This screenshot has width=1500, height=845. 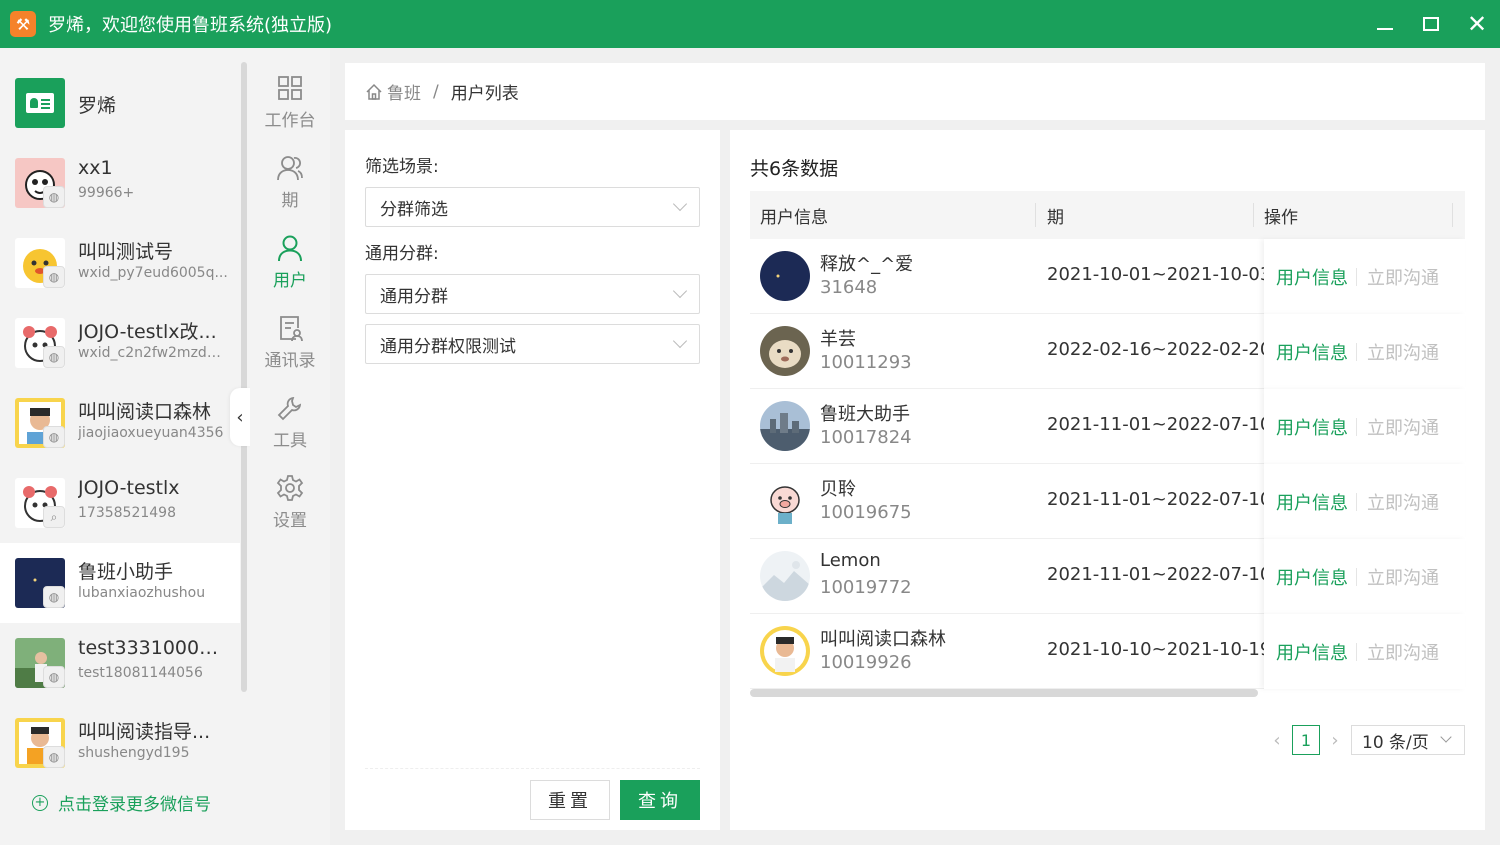 I want to click on page-size-select: 10 条/页, so click(x=1408, y=740).